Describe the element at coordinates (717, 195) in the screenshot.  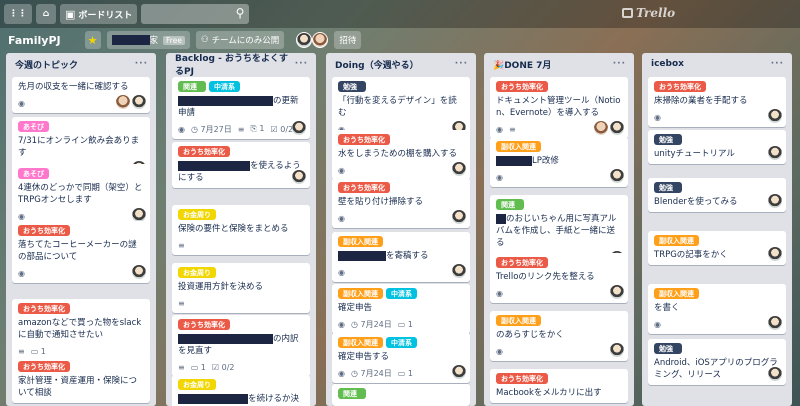
I see `card: 勉強 Blenderを使ってみる` at that location.